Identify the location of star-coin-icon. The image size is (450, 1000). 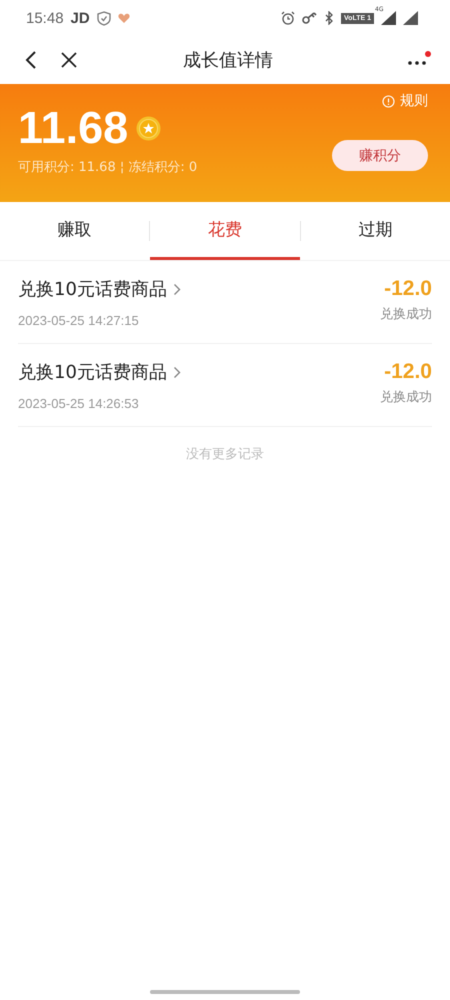
(149, 128).